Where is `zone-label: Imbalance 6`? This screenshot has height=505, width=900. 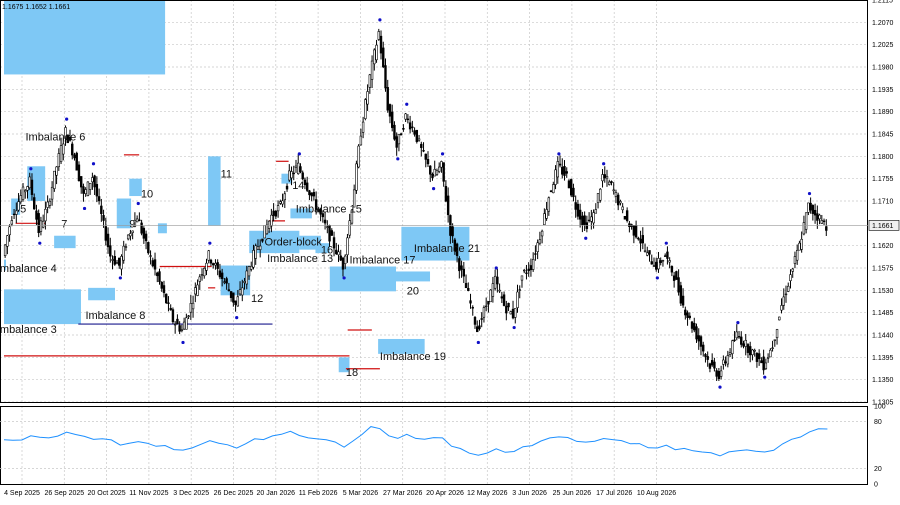
zone-label: Imbalance 6 is located at coordinates (55, 137).